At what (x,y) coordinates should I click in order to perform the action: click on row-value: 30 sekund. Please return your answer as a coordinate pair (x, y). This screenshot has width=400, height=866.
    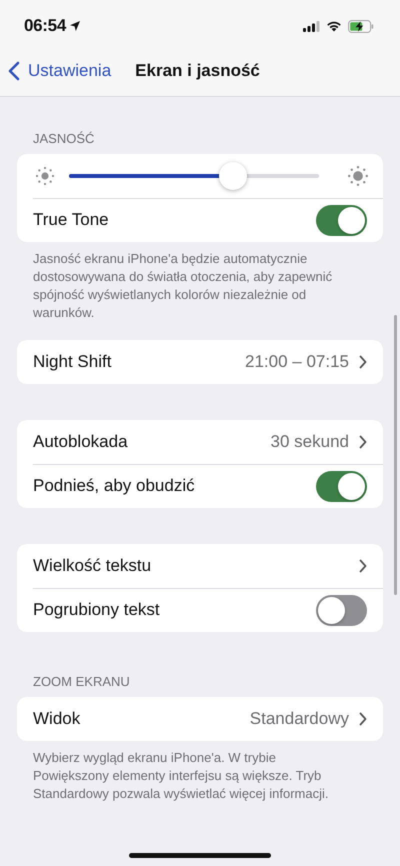
    Looking at the image, I should click on (309, 442).